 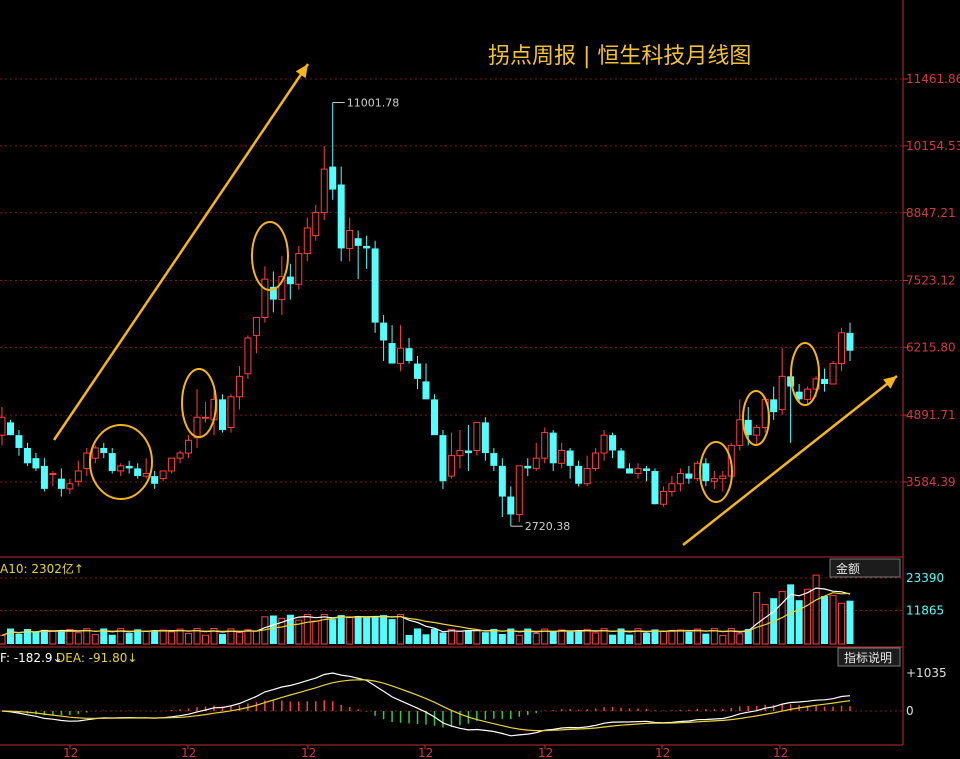 I want to click on volume-panel, so click(x=427, y=609).